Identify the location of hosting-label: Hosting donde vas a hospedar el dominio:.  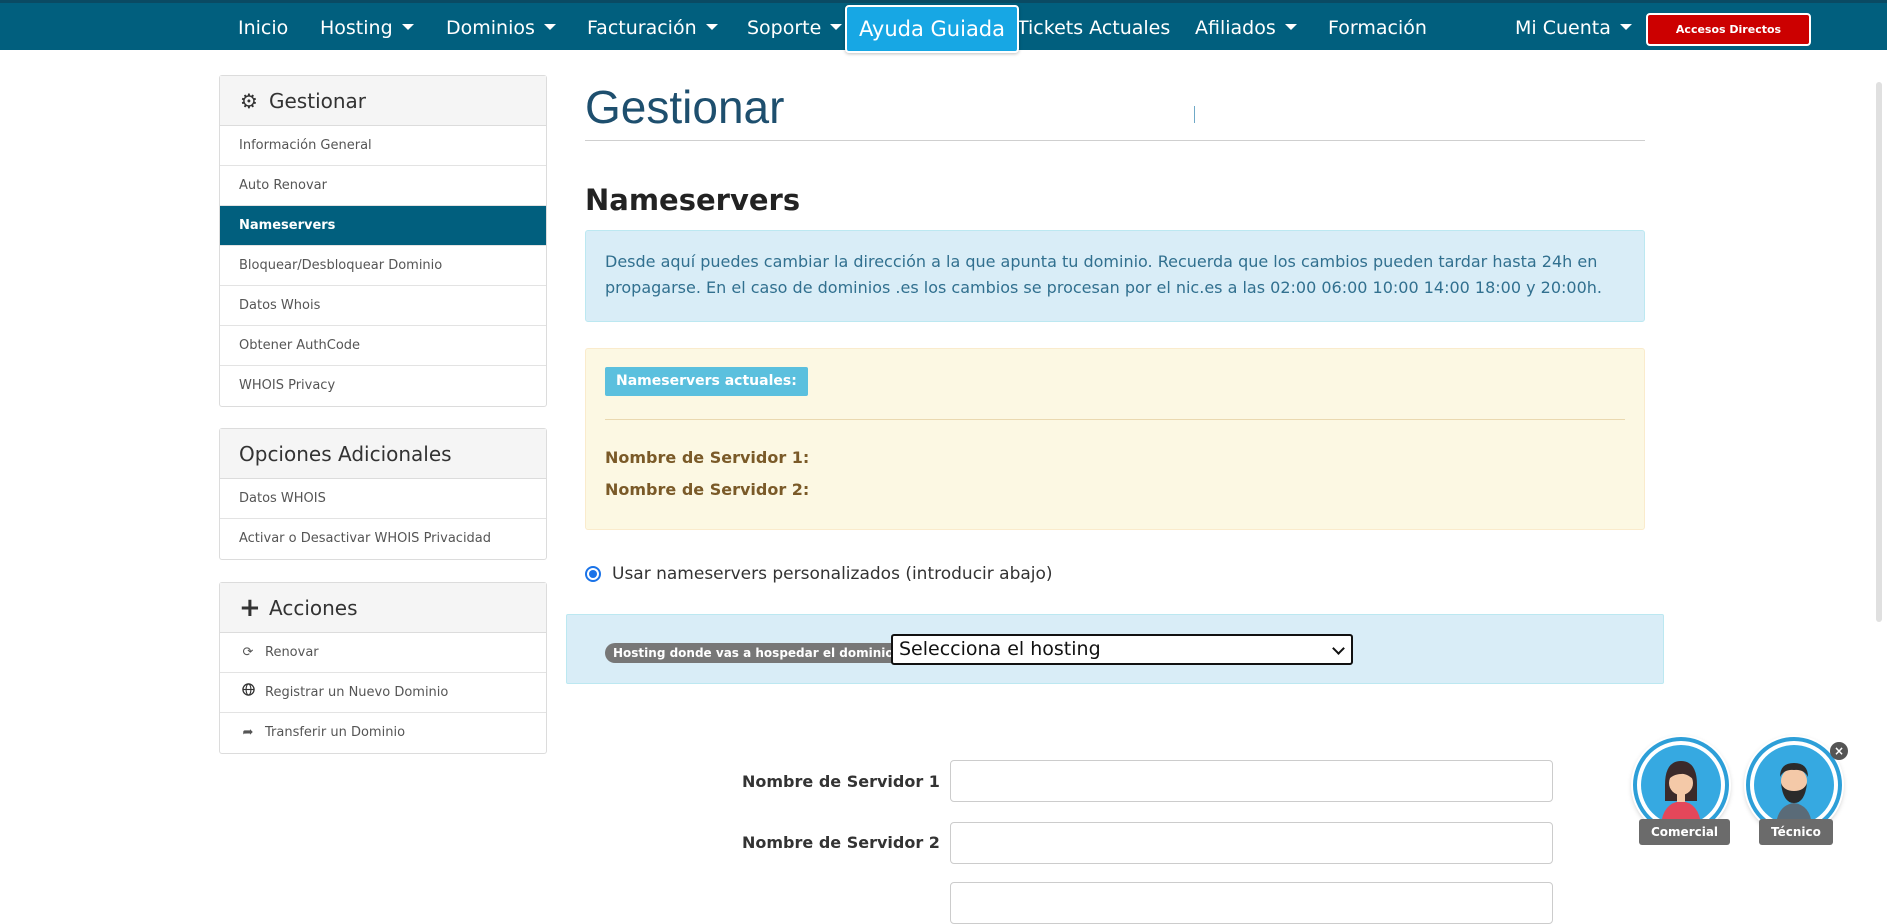
(756, 653).